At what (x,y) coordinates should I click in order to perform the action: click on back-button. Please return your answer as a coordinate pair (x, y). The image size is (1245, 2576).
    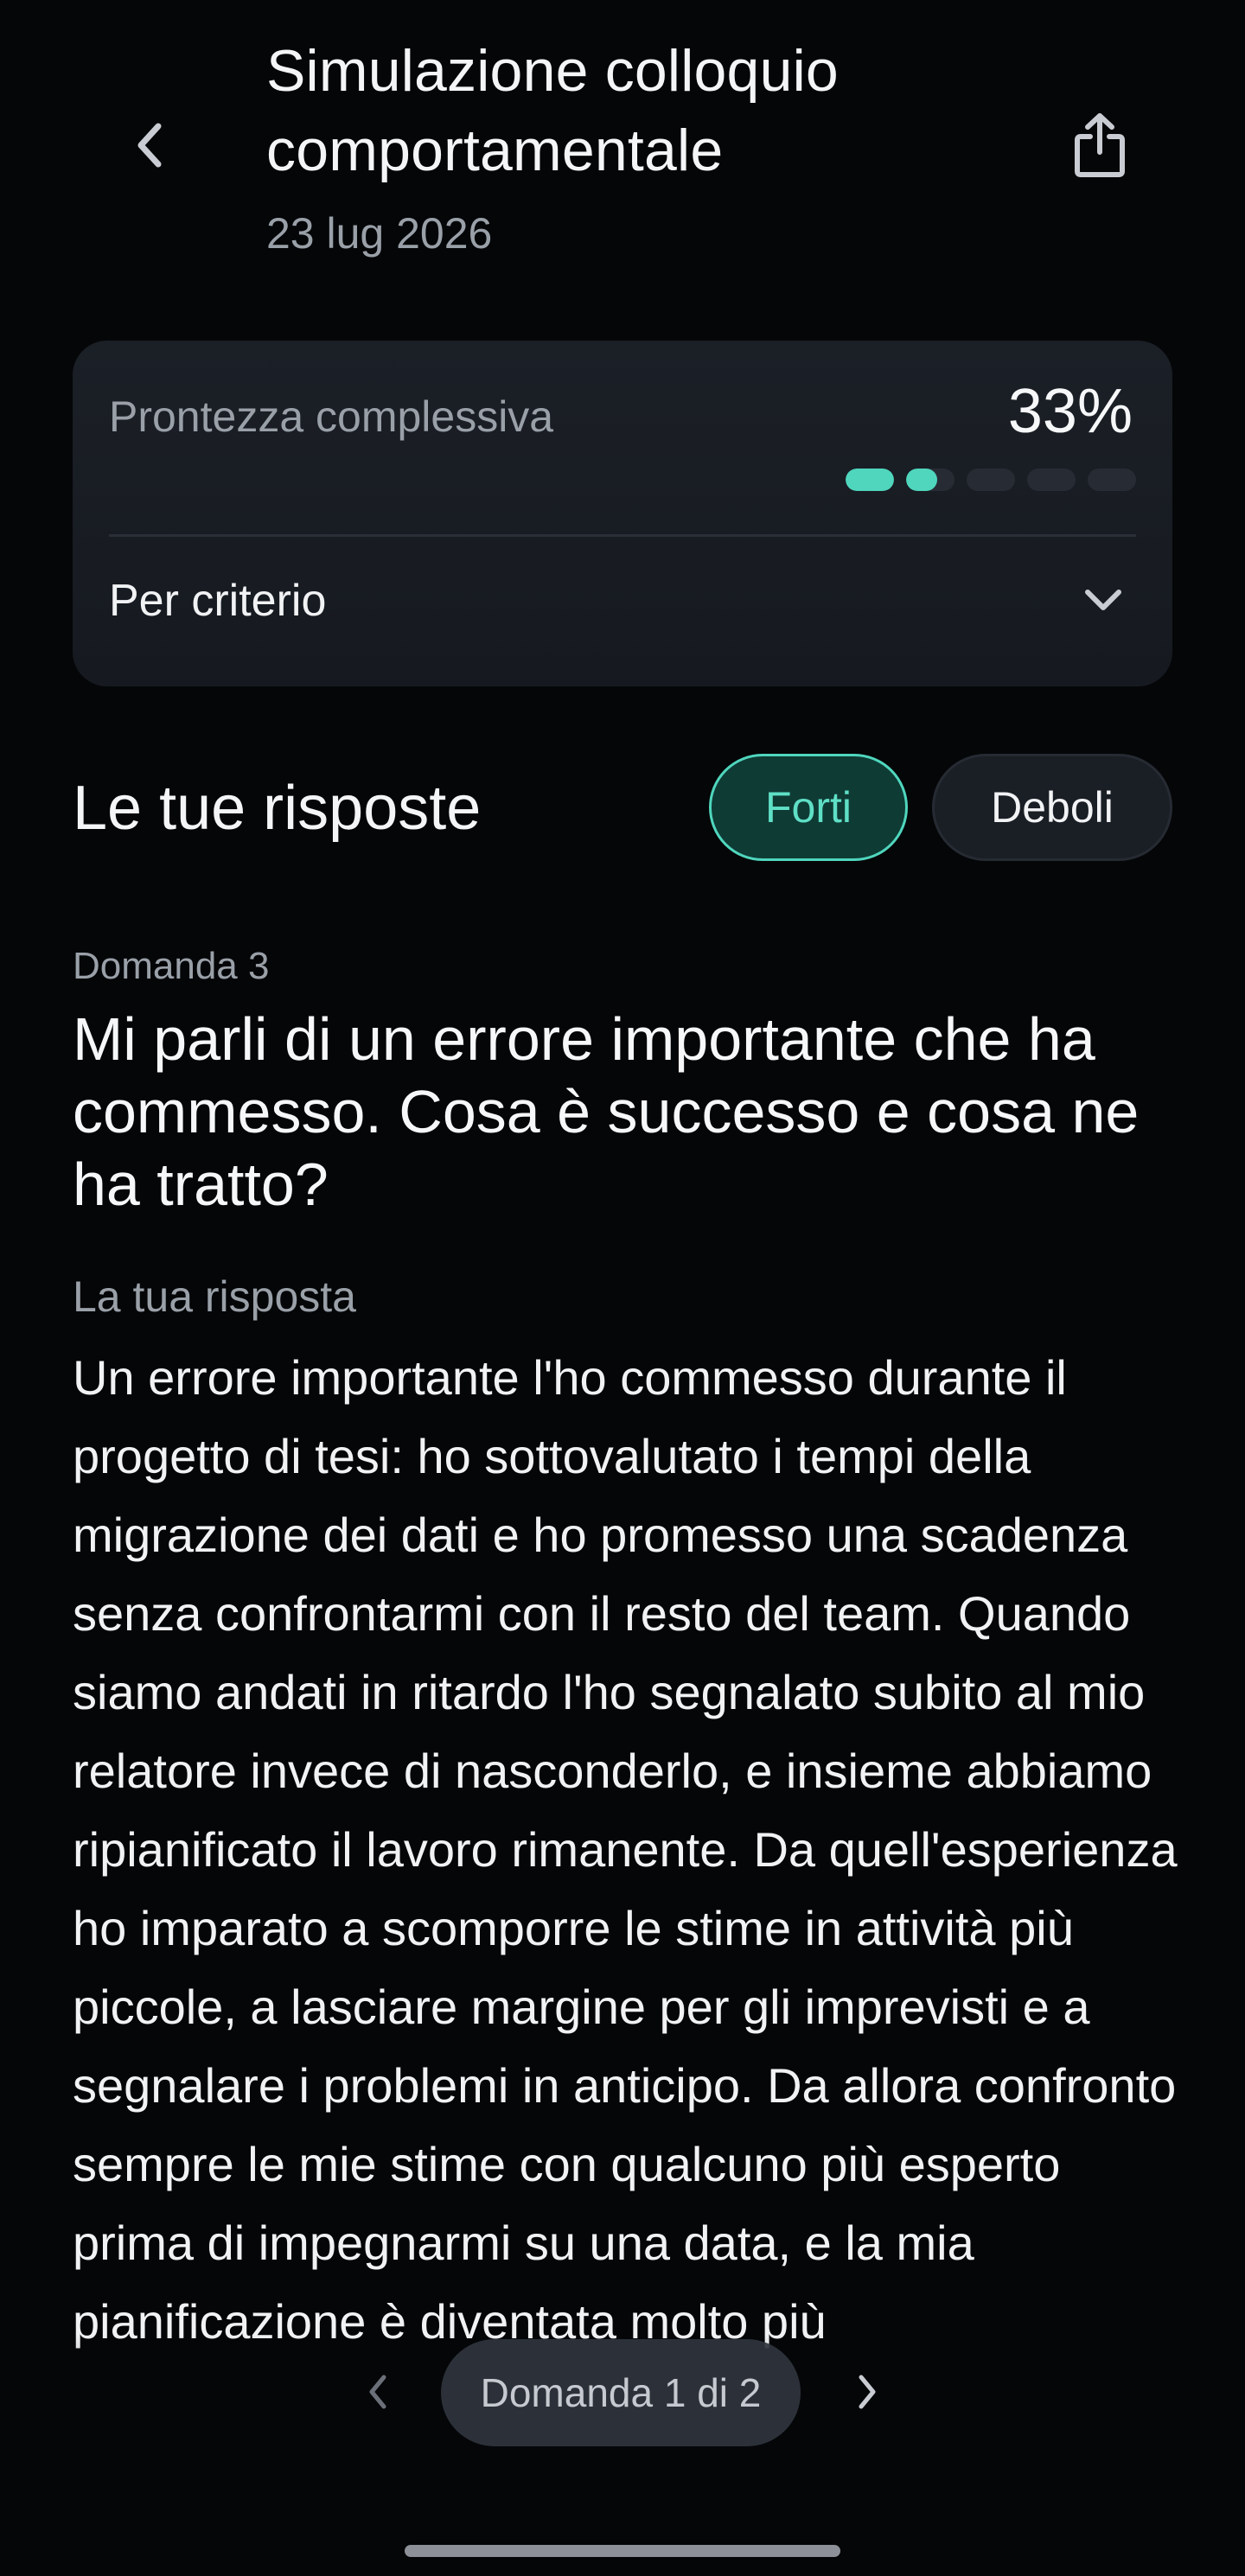
    Looking at the image, I should click on (149, 147).